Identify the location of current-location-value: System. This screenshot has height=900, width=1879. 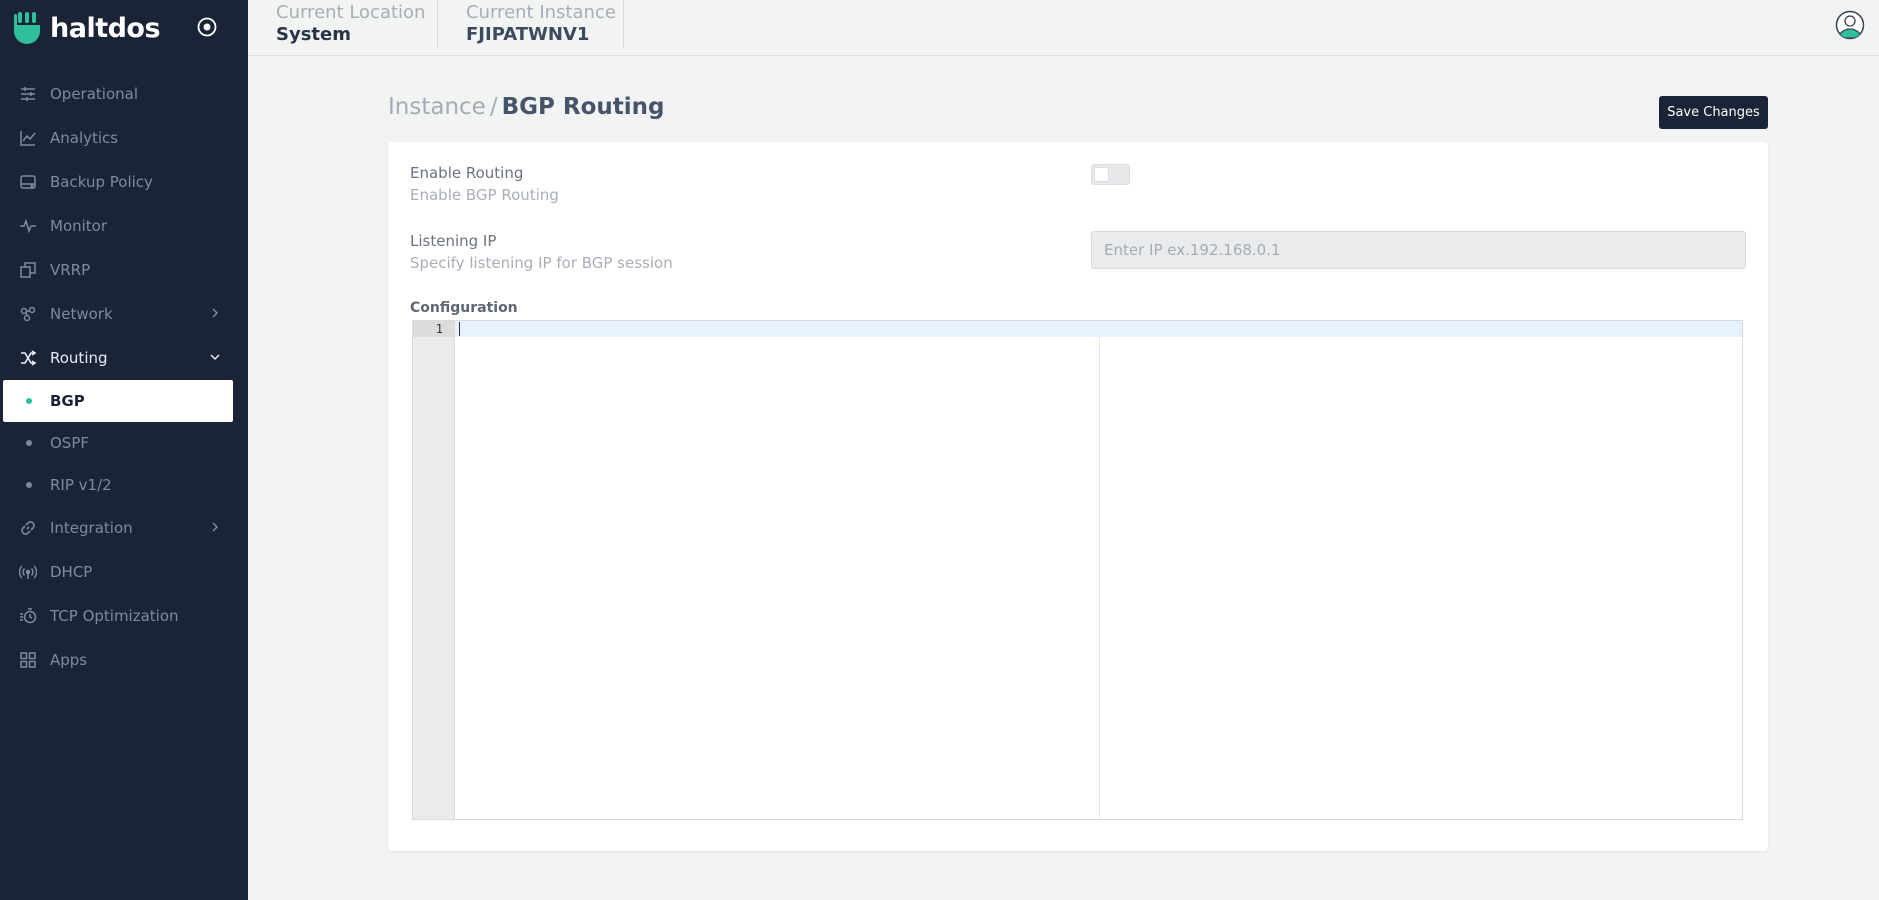
(313, 34).